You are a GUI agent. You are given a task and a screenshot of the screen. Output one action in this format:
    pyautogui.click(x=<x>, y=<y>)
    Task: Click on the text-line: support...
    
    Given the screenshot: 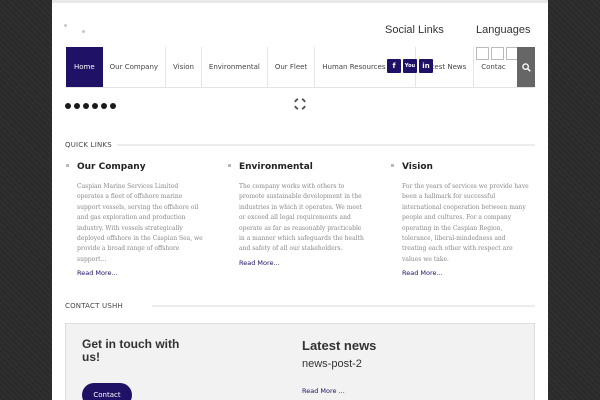 What is the action you would take?
    pyautogui.click(x=92, y=259)
    